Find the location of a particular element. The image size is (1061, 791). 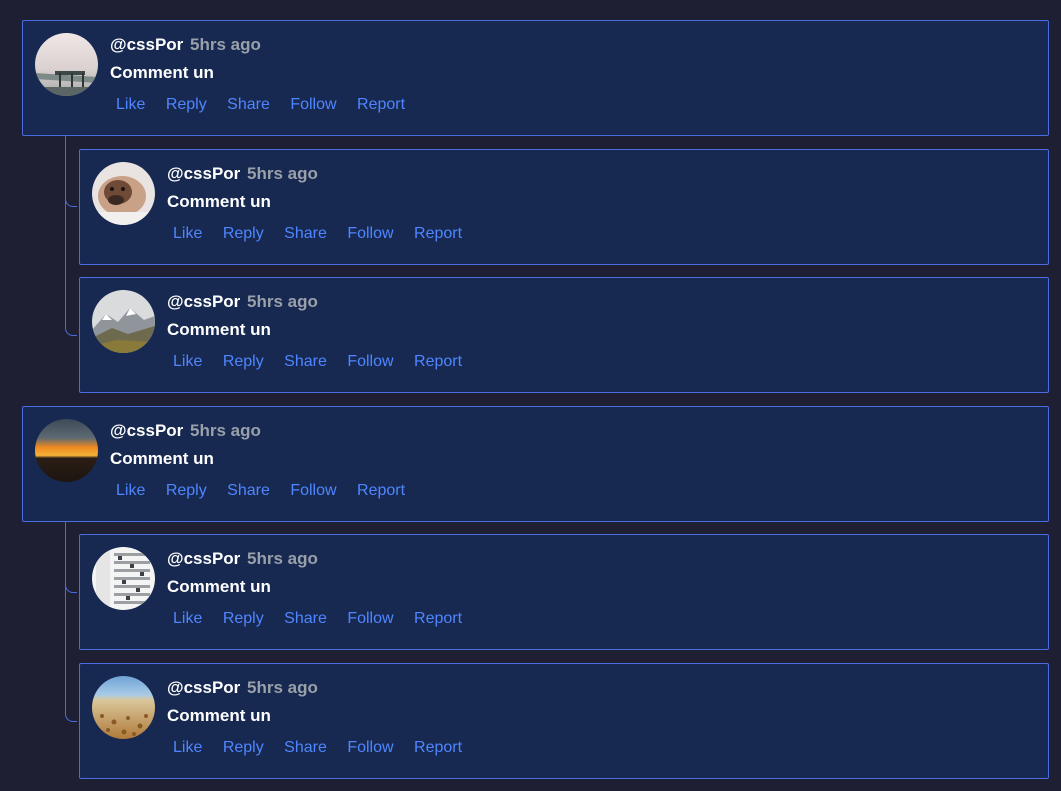

avatar-beach-photo is located at coordinates (123, 707).